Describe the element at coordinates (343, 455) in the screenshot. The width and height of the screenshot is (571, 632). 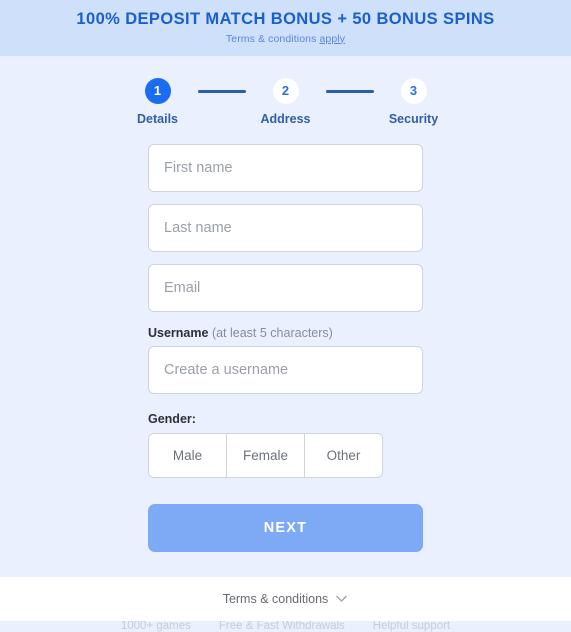
I see `gender-option-other: Other` at that location.